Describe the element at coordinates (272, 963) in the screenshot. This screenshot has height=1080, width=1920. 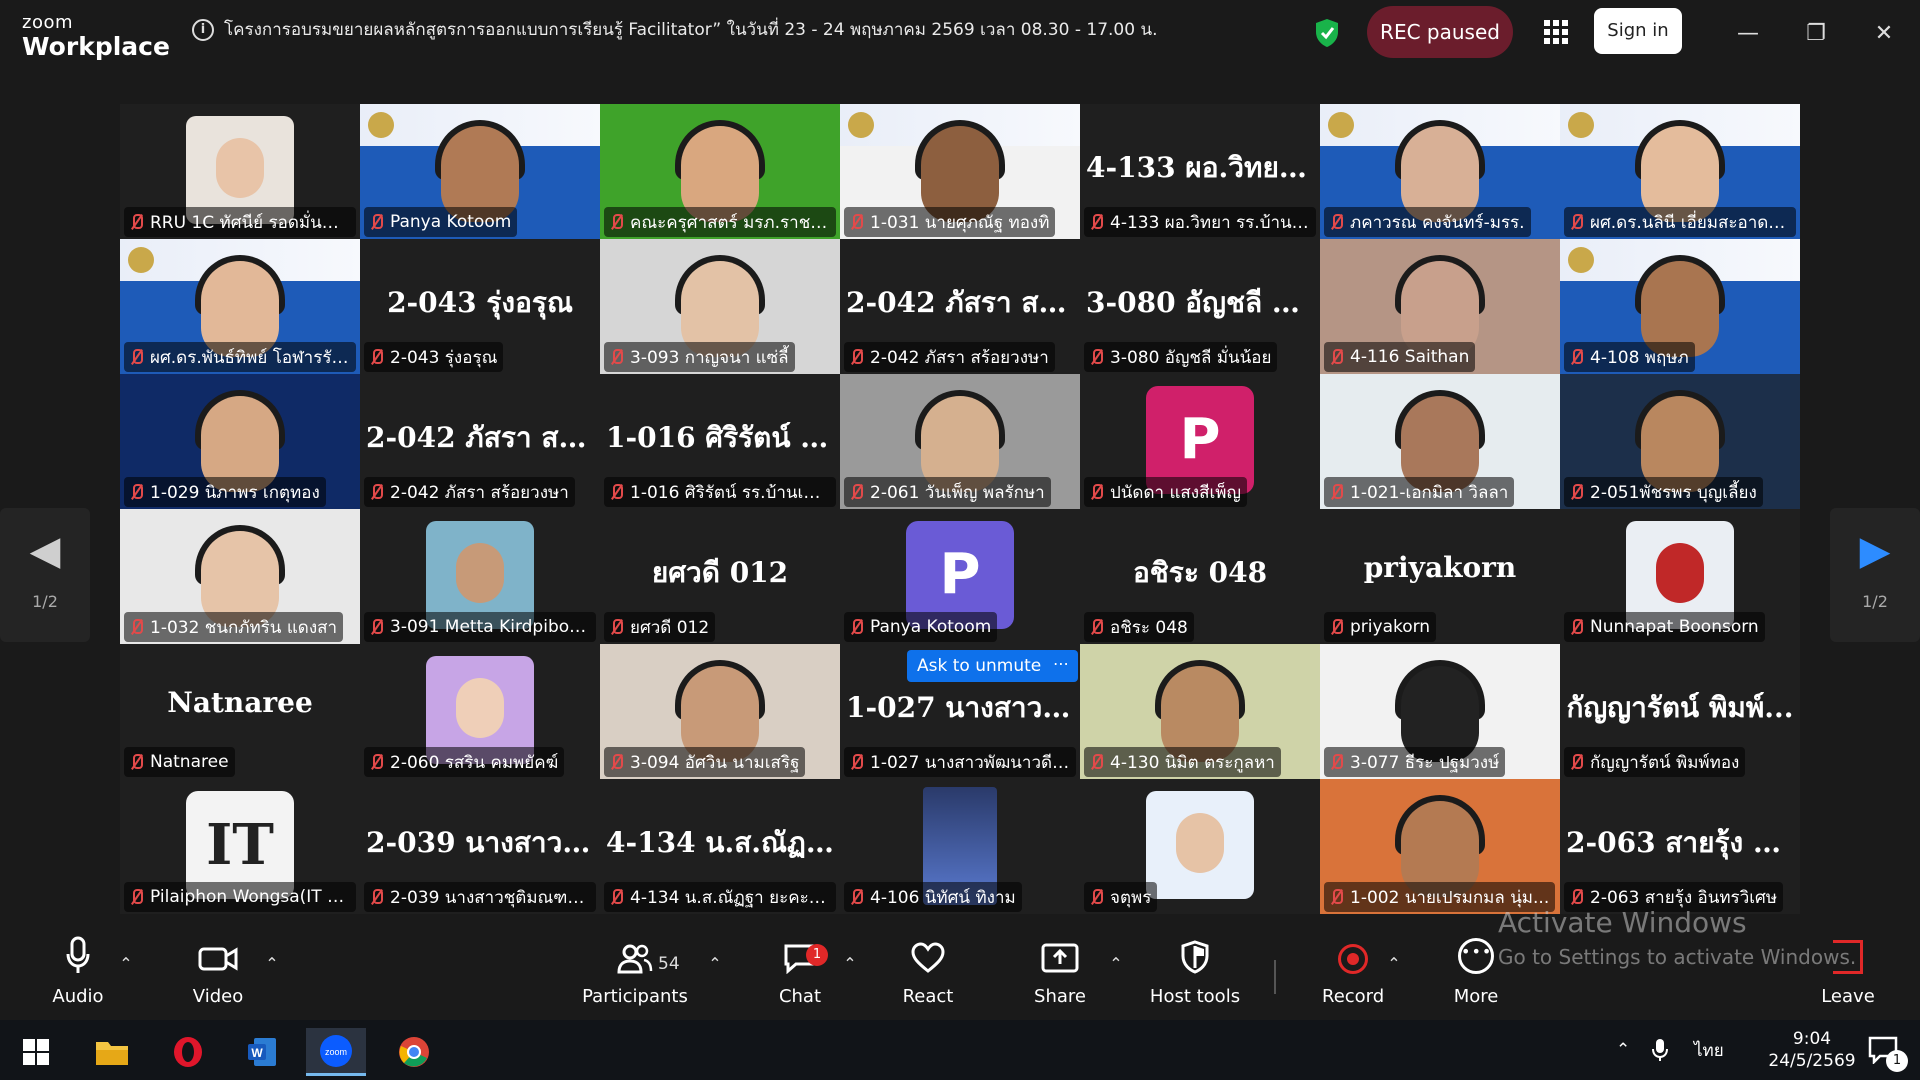
I see `video-options-caret: ⌃` at that location.